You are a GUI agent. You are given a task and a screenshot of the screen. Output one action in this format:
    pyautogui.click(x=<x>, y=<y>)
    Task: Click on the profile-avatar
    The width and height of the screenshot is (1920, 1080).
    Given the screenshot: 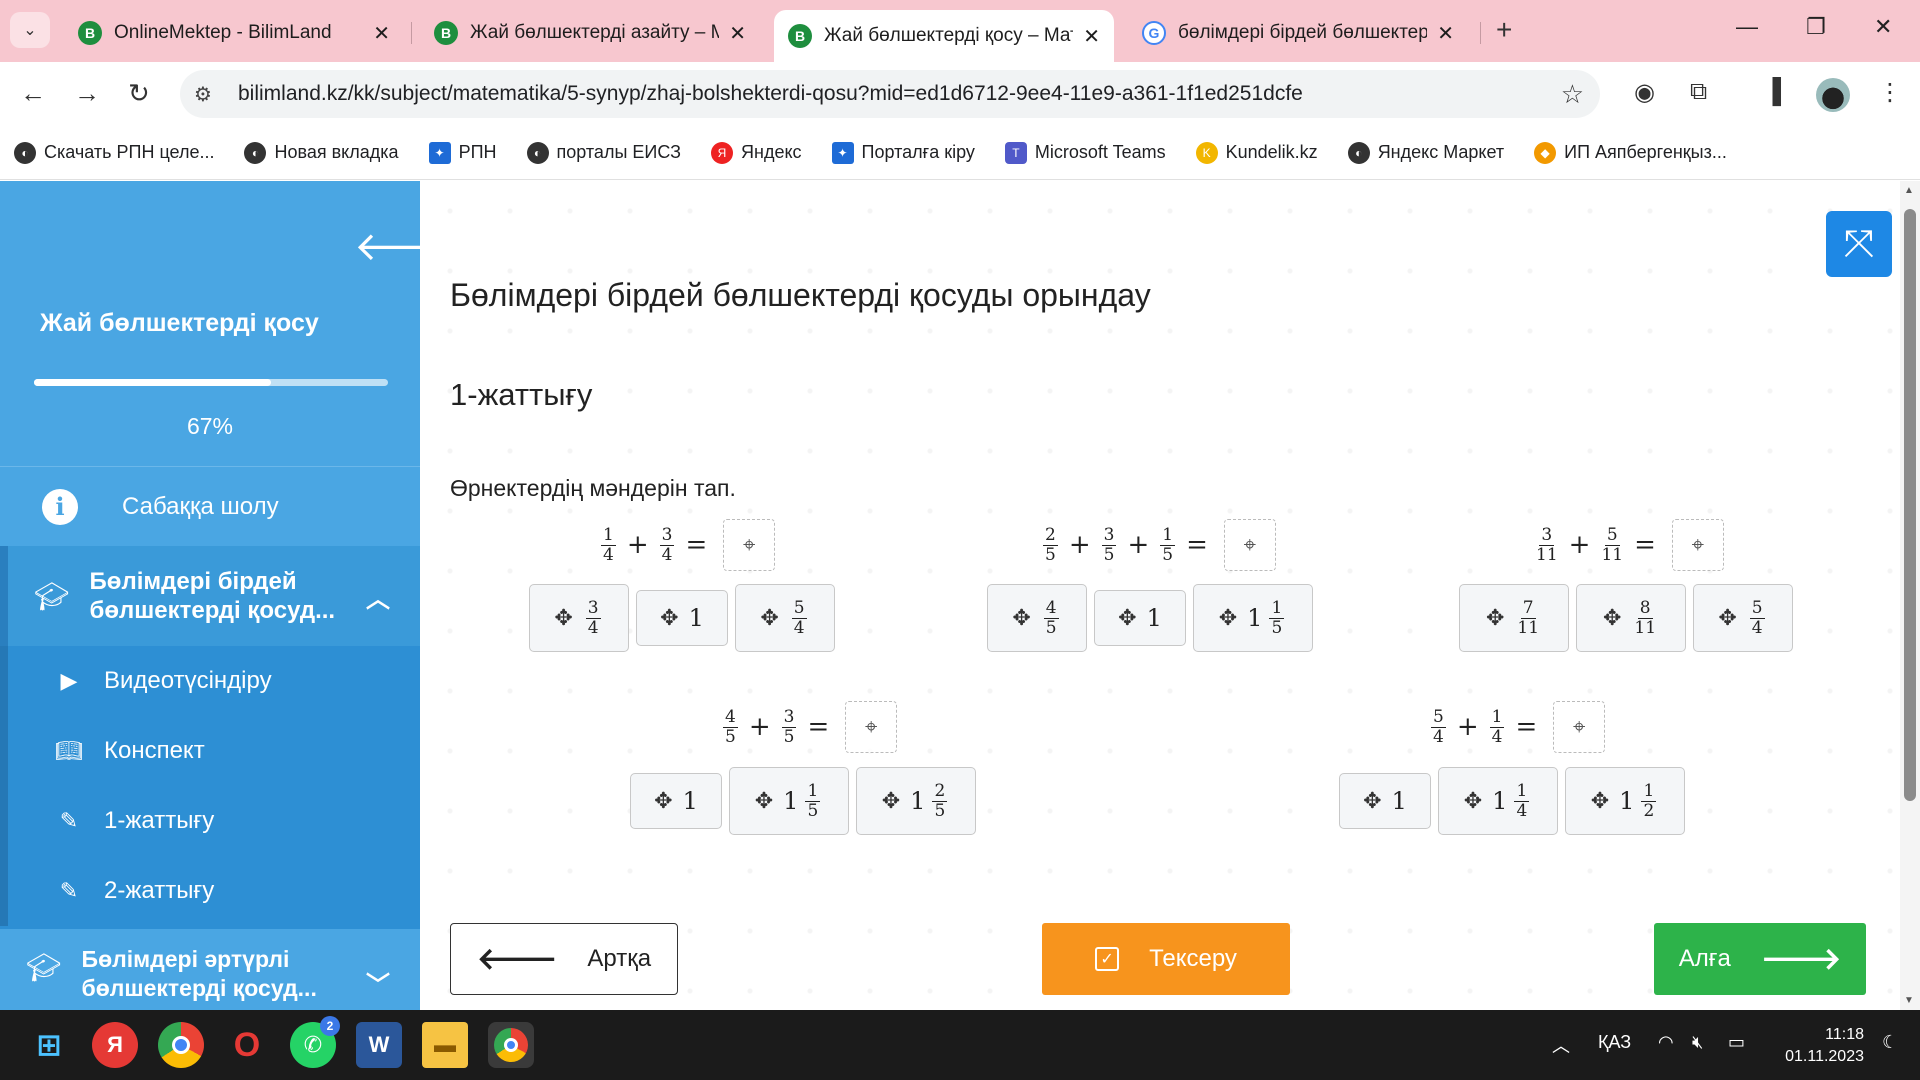 What is the action you would take?
    pyautogui.click(x=1833, y=95)
    